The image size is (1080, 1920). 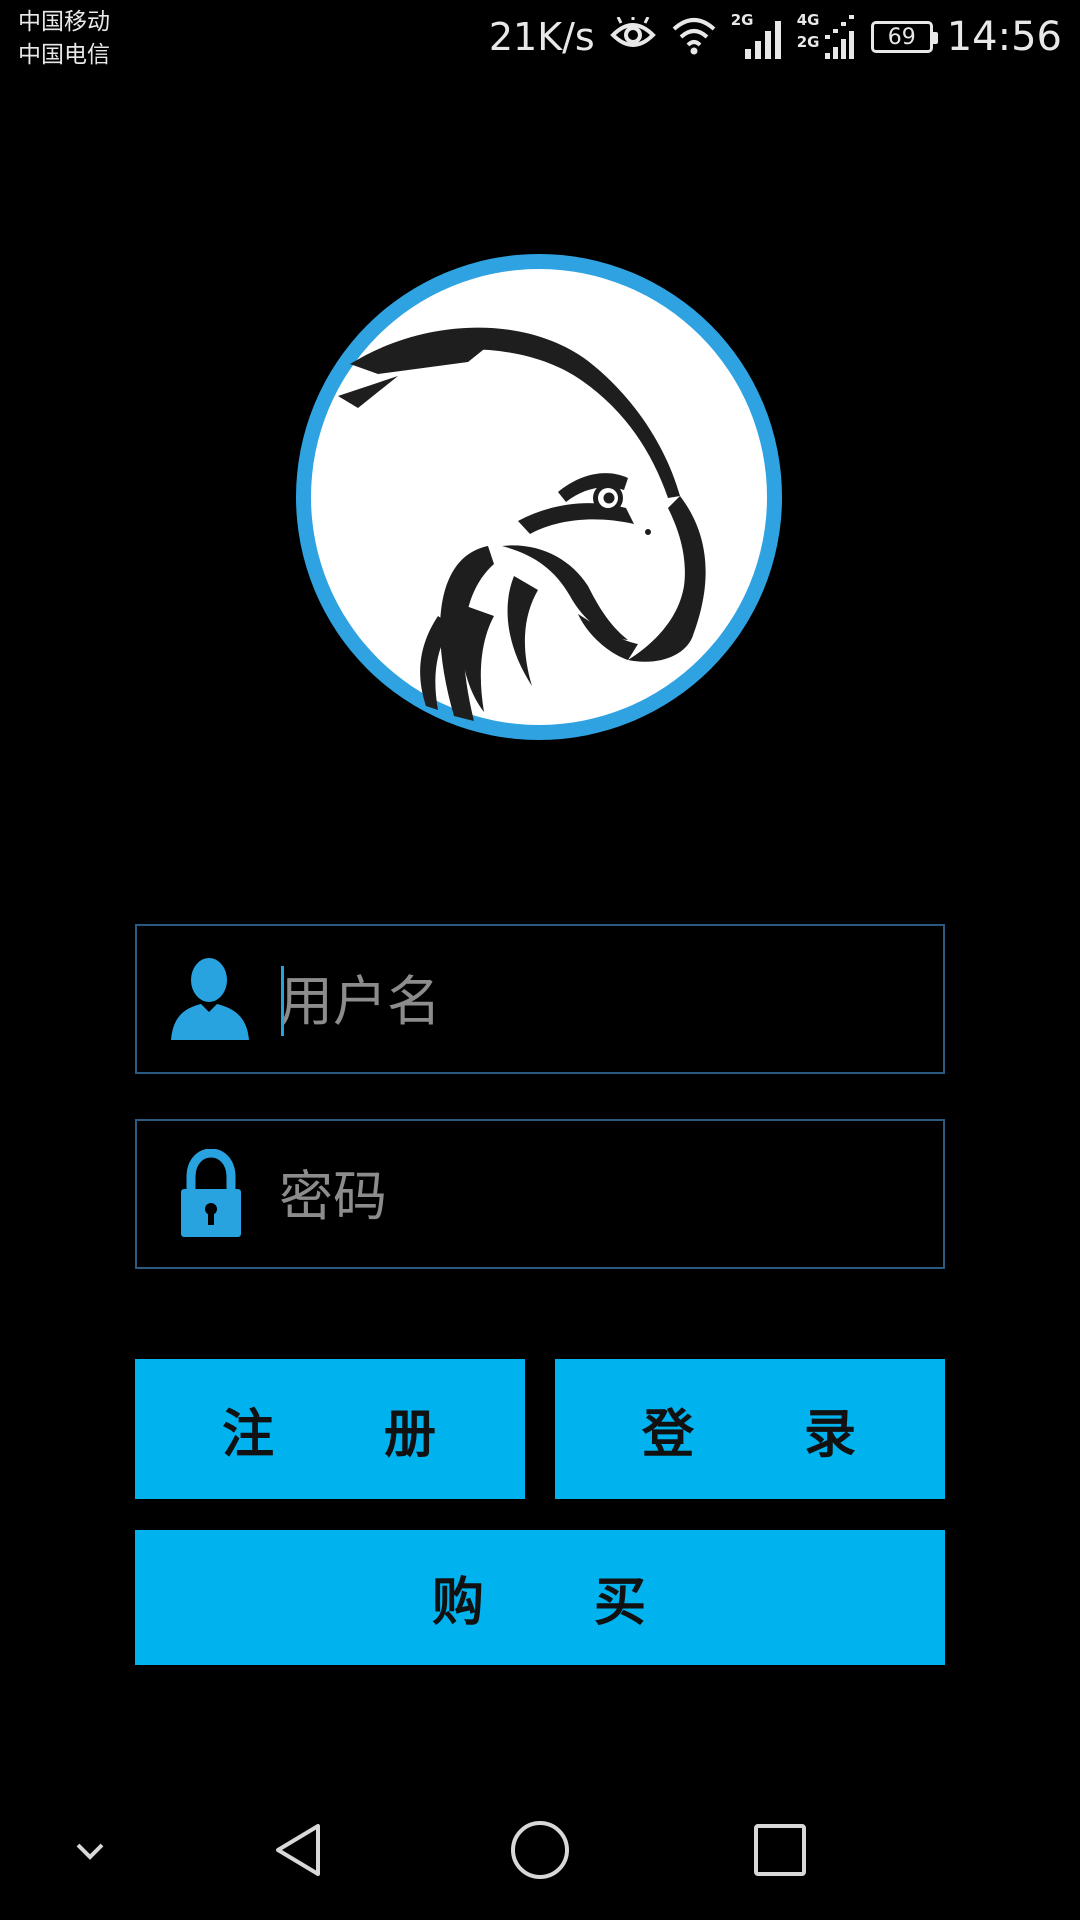 I want to click on signal-icon: 2G, so click(x=757, y=37).